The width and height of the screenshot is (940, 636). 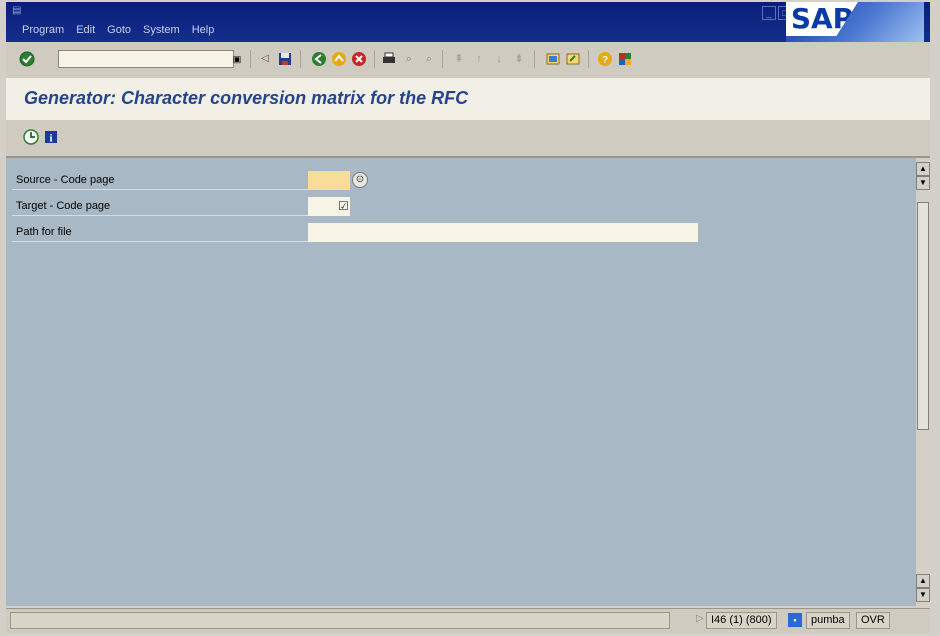 I want to click on minimize-icon: _, so click(x=769, y=13).